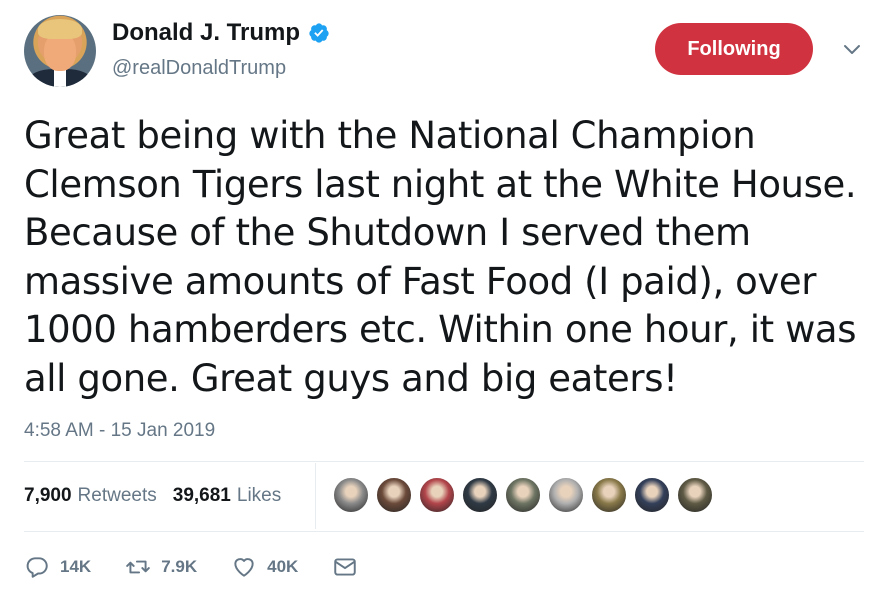 The width and height of the screenshot is (879, 595). I want to click on author-name-row: Donald J. Trump, so click(221, 33).